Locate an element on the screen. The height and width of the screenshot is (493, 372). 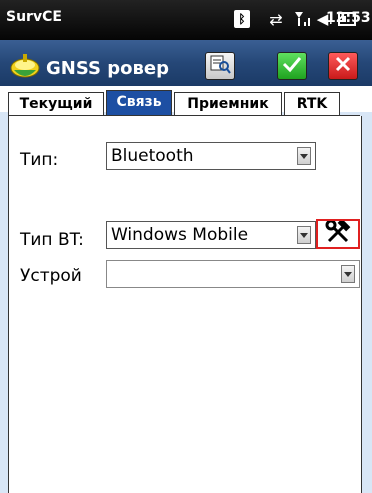
receiver-utility-button is located at coordinates (220, 66).